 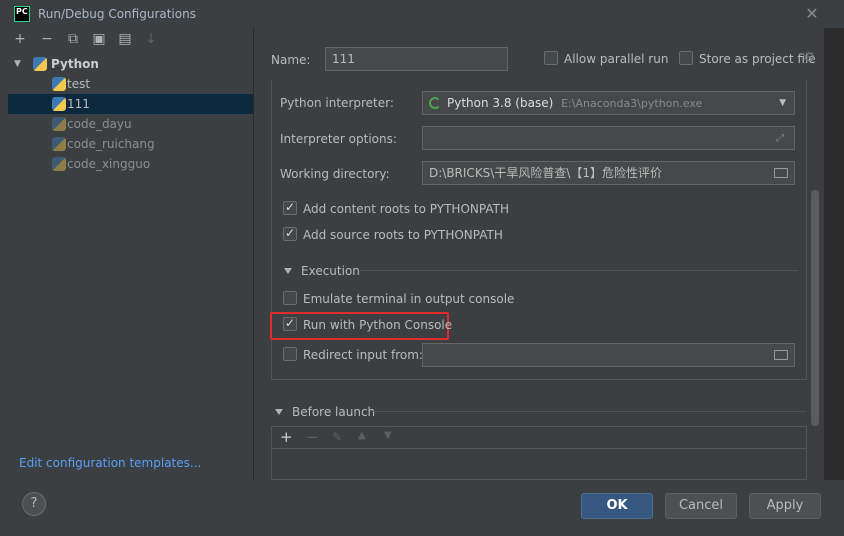 I want to click on add-config-icon: +, so click(x=20, y=39).